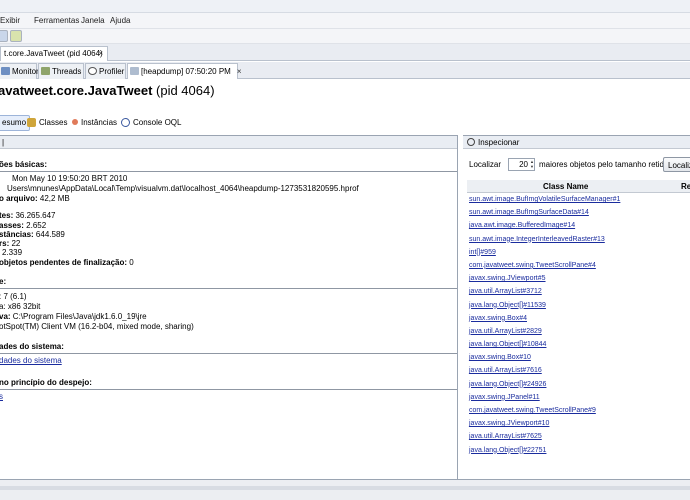 This screenshot has width=690, height=500. Describe the element at coordinates (54, 53) in the screenshot. I see `document-tab: t.core.JavaTweet (pid 4064) ×` at that location.